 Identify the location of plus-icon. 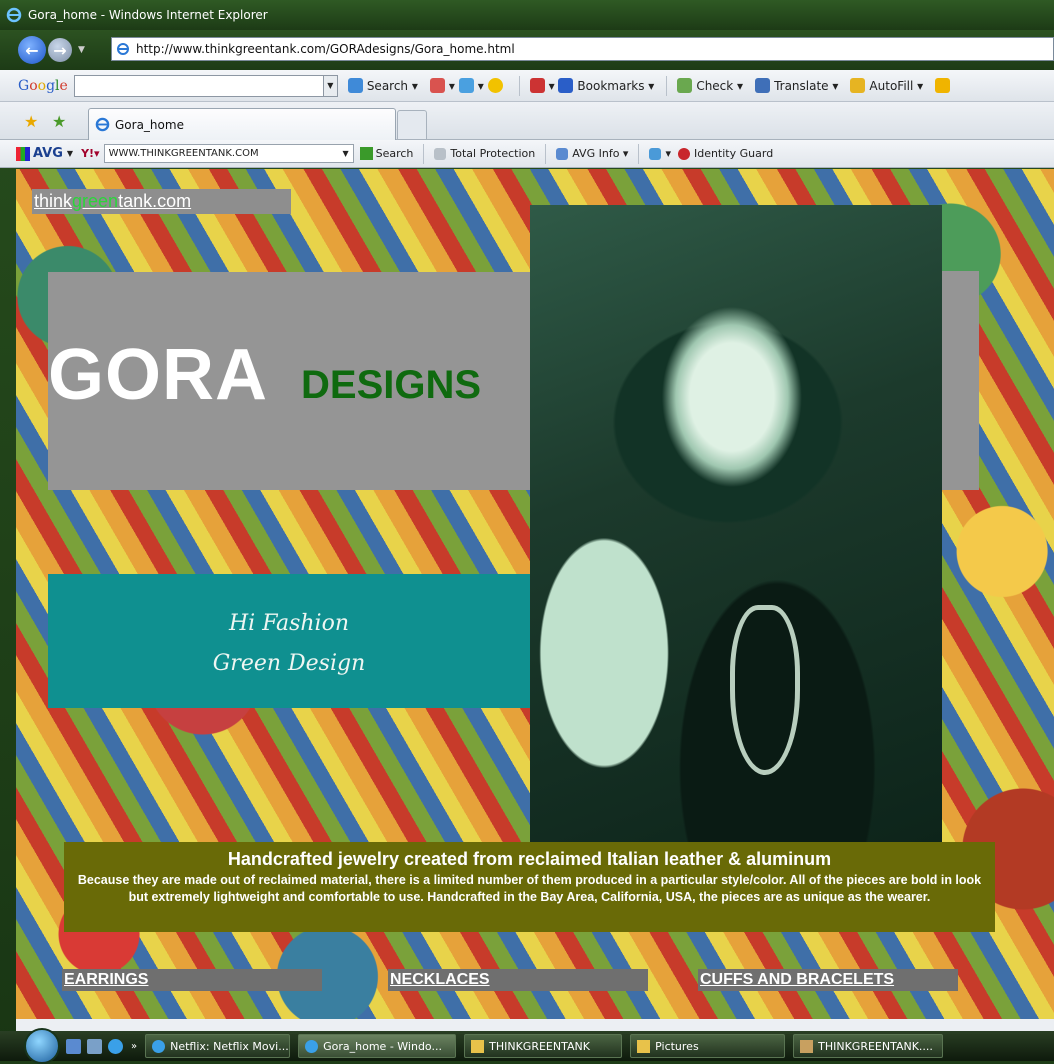
(466, 85).